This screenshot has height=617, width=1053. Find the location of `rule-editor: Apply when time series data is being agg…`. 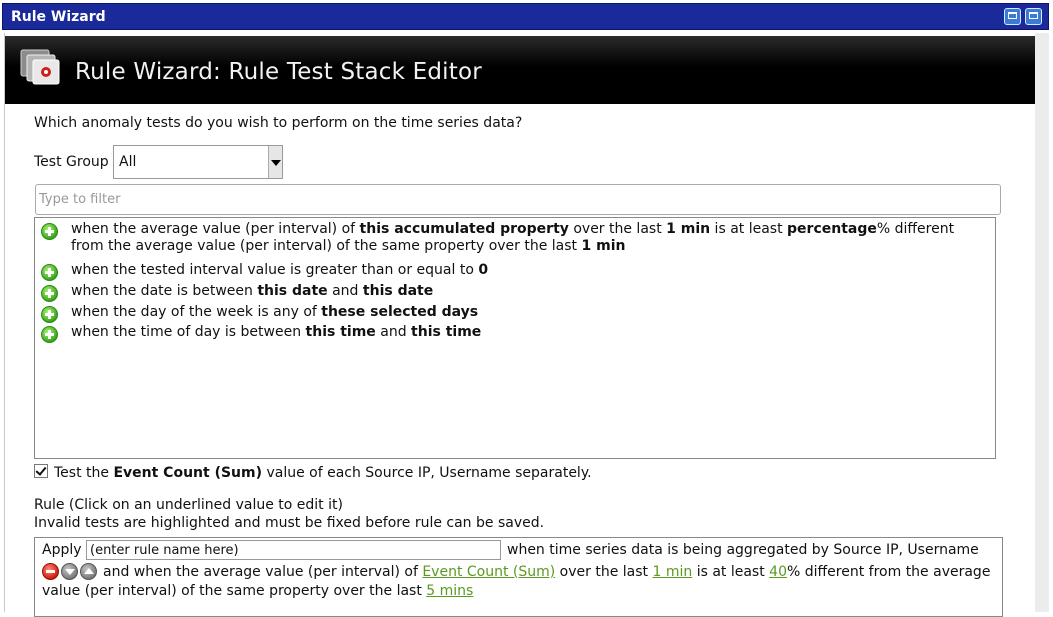

rule-editor: Apply when time series data is being agg… is located at coordinates (518, 577).